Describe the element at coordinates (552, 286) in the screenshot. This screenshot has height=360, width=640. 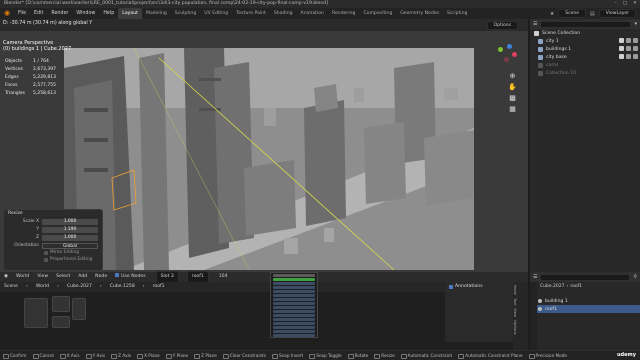
I see `breadcrumb-object: Cube.2027` at that location.